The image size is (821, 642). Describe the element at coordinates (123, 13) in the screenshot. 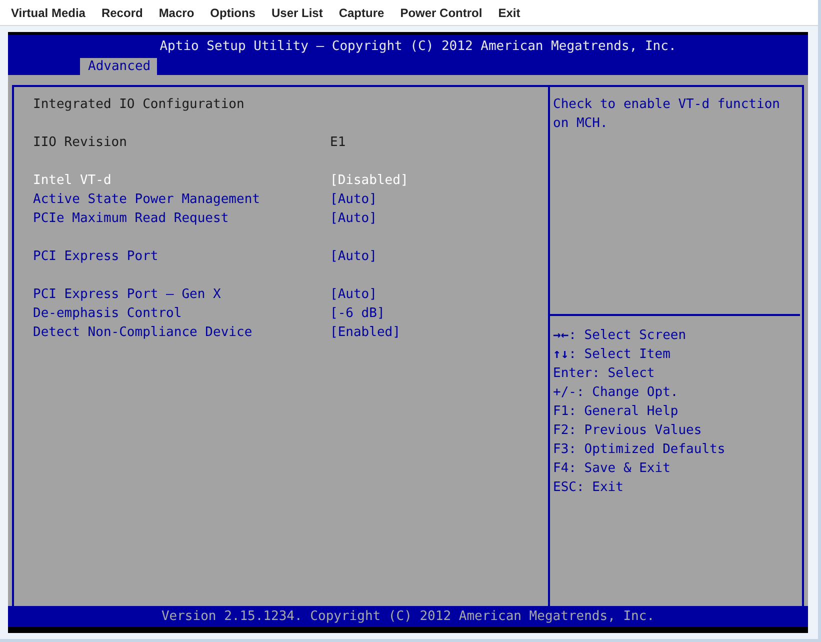

I see `menu-item: Record` at that location.